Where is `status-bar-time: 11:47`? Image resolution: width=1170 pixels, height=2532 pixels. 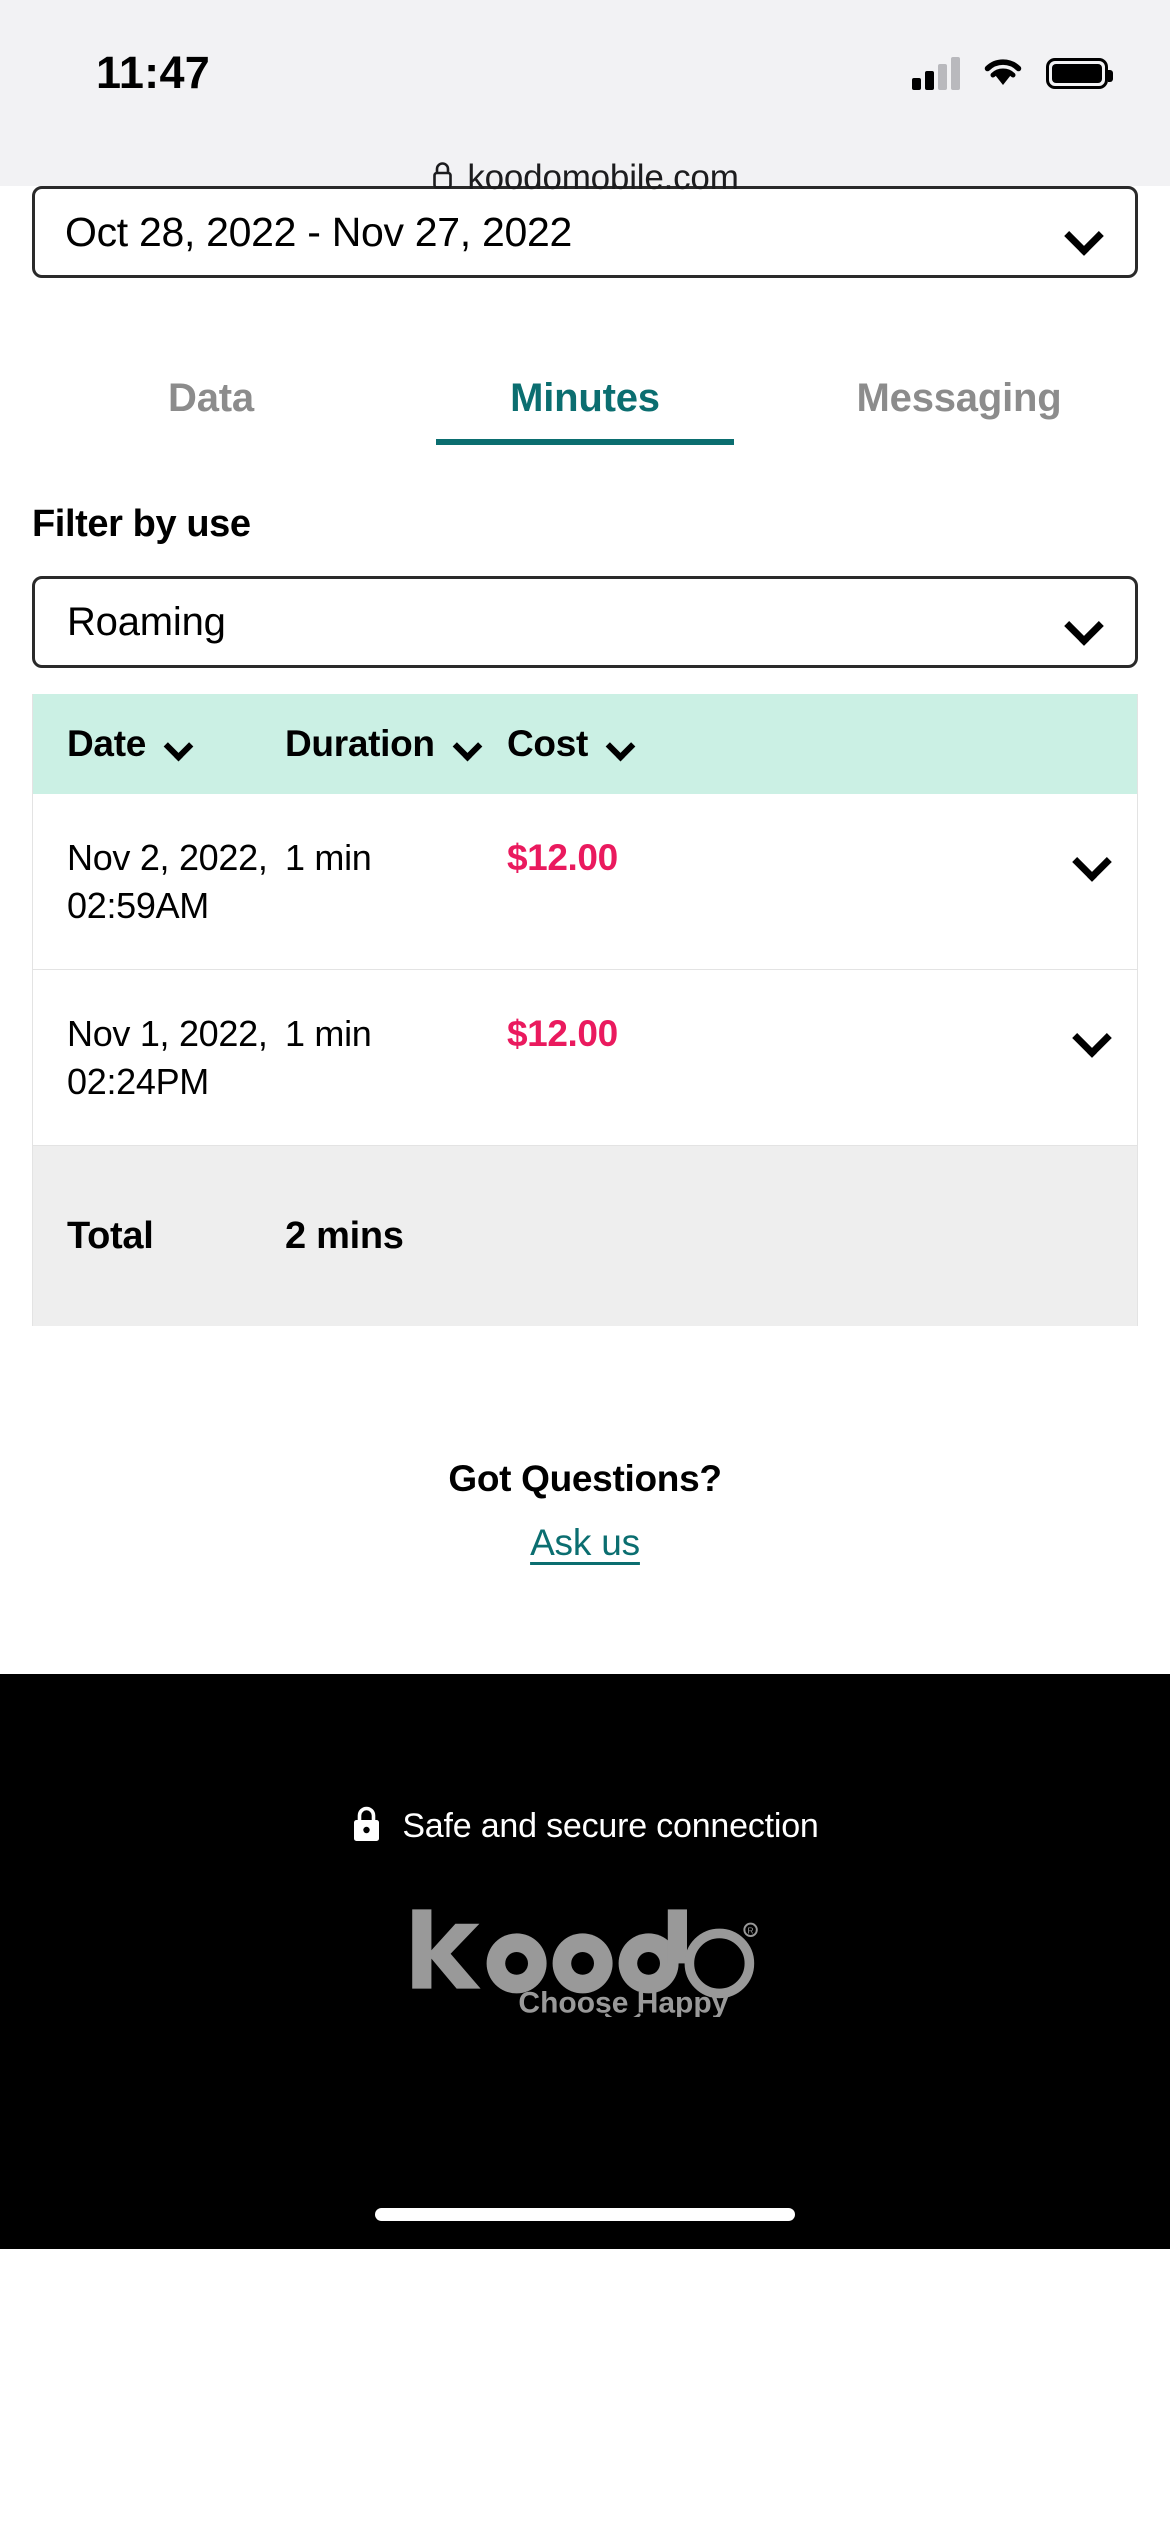
status-bar-time: 11:47 is located at coordinates (153, 72).